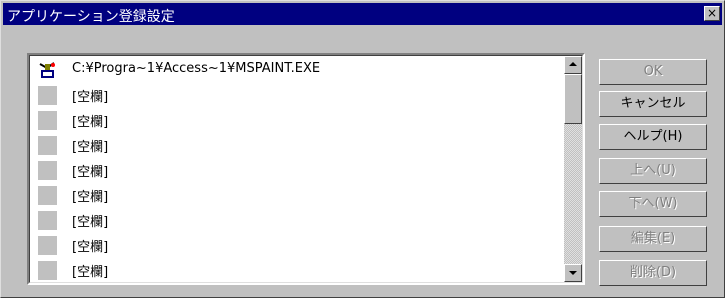  I want to click on arrow-up-icon, so click(573, 64).